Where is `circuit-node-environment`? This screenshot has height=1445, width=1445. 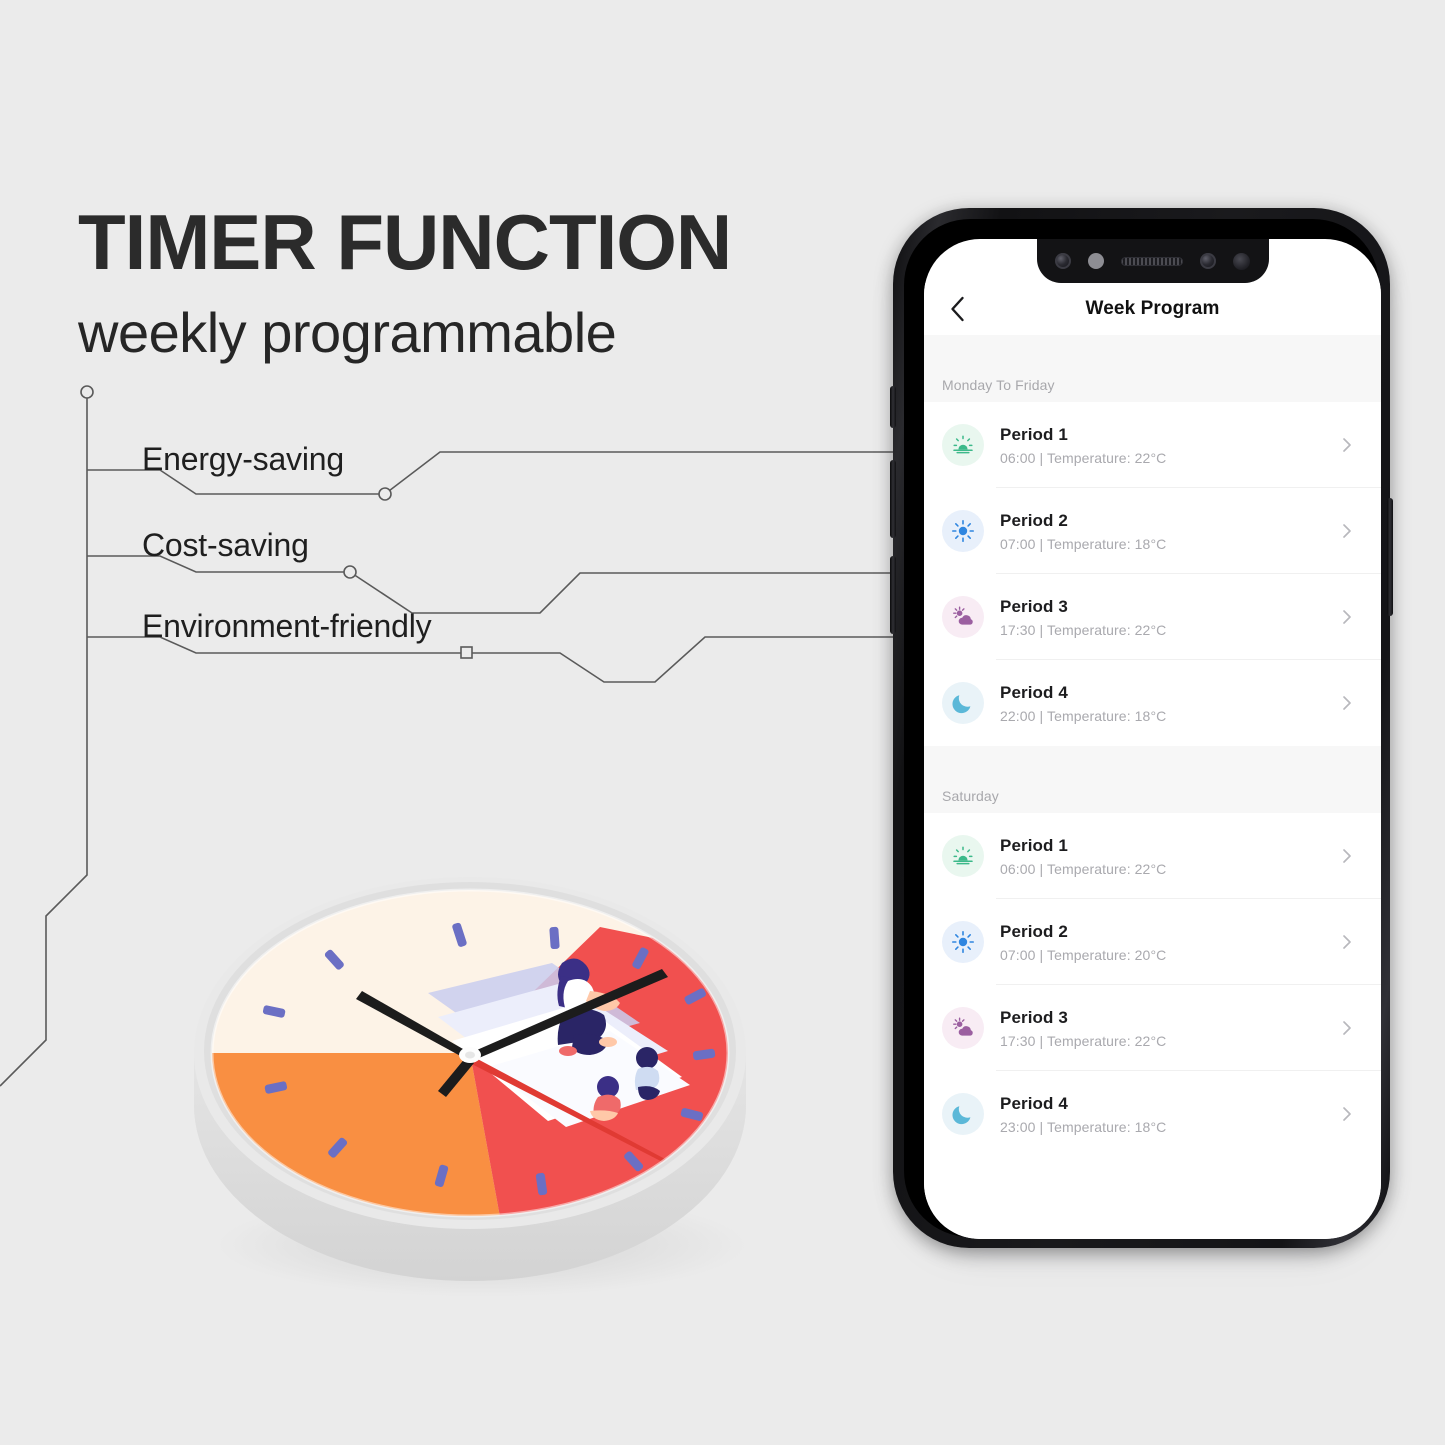
circuit-node-environment is located at coordinates (466, 652).